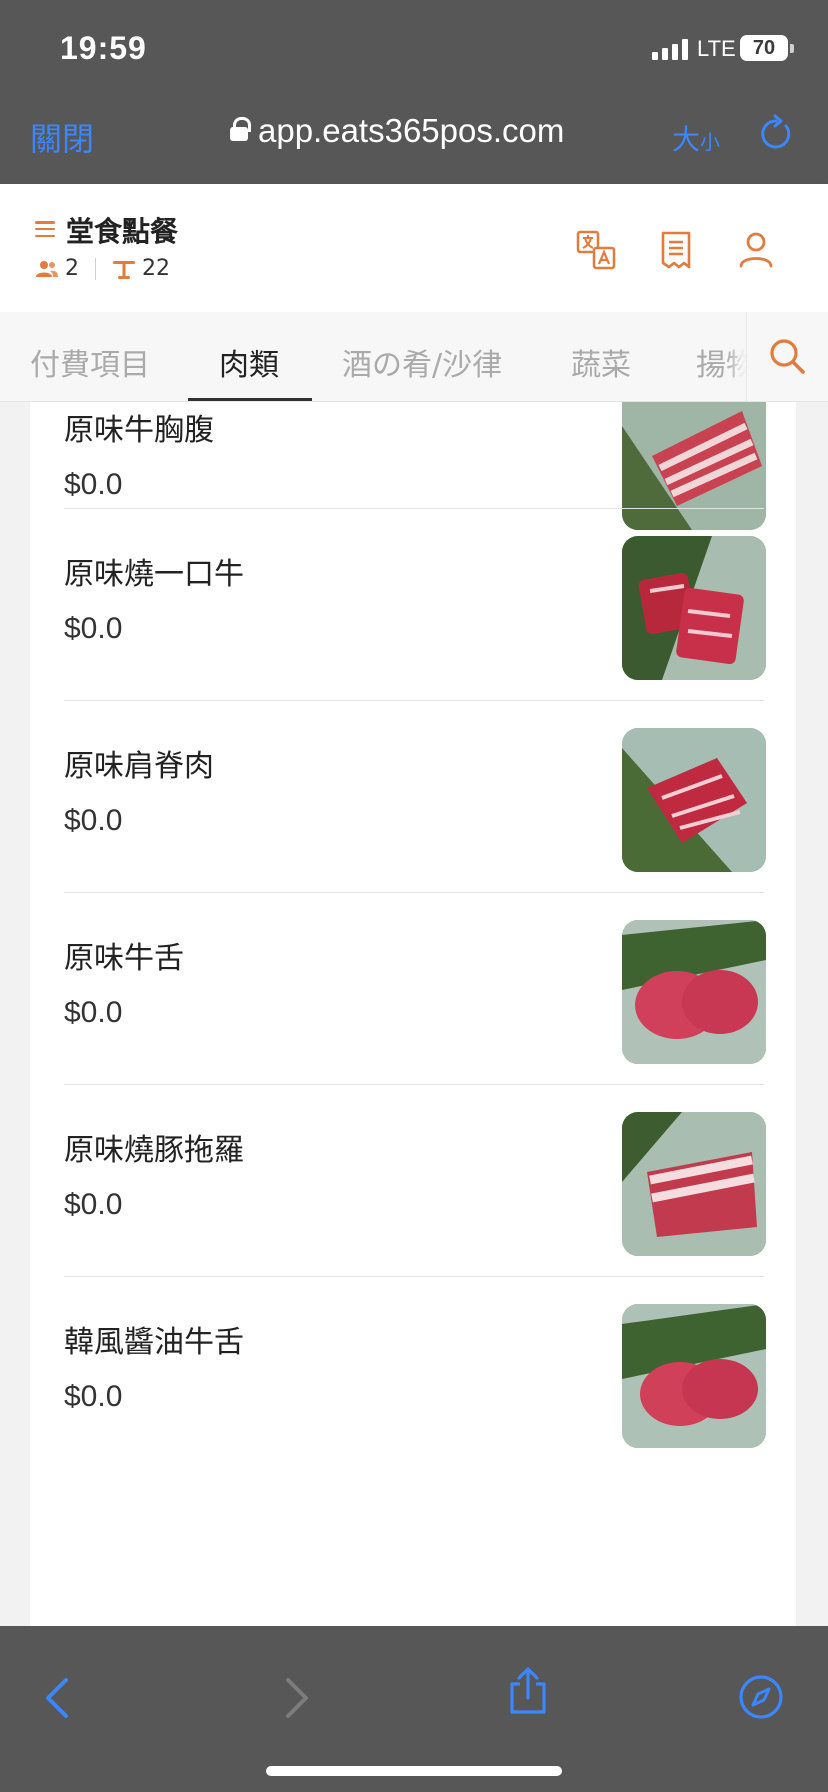  What do you see at coordinates (156, 268) in the screenshot?
I see `table-number: 22` at bounding box center [156, 268].